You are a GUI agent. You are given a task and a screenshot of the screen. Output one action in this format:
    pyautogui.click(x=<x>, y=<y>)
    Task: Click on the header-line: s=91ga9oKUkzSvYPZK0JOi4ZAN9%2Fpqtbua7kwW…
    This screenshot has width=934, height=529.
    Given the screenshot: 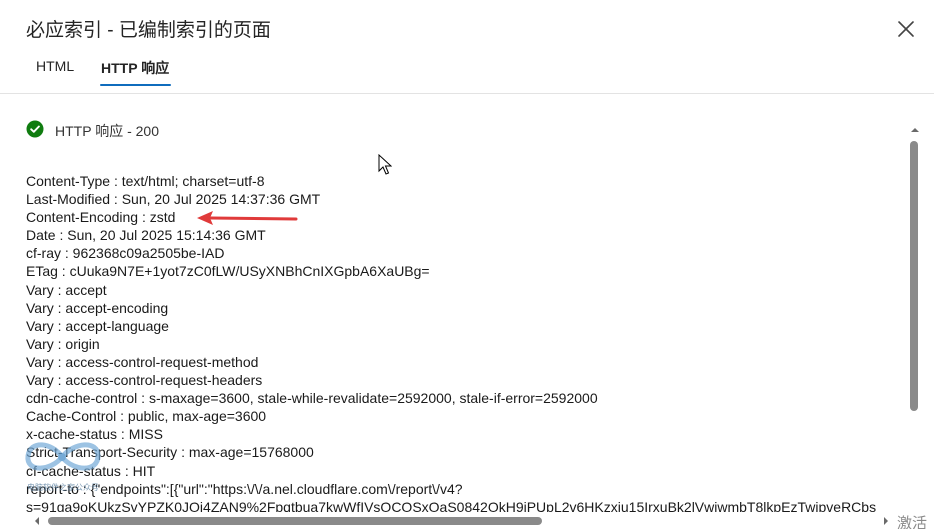 What is the action you would take?
    pyautogui.click(x=451, y=505)
    